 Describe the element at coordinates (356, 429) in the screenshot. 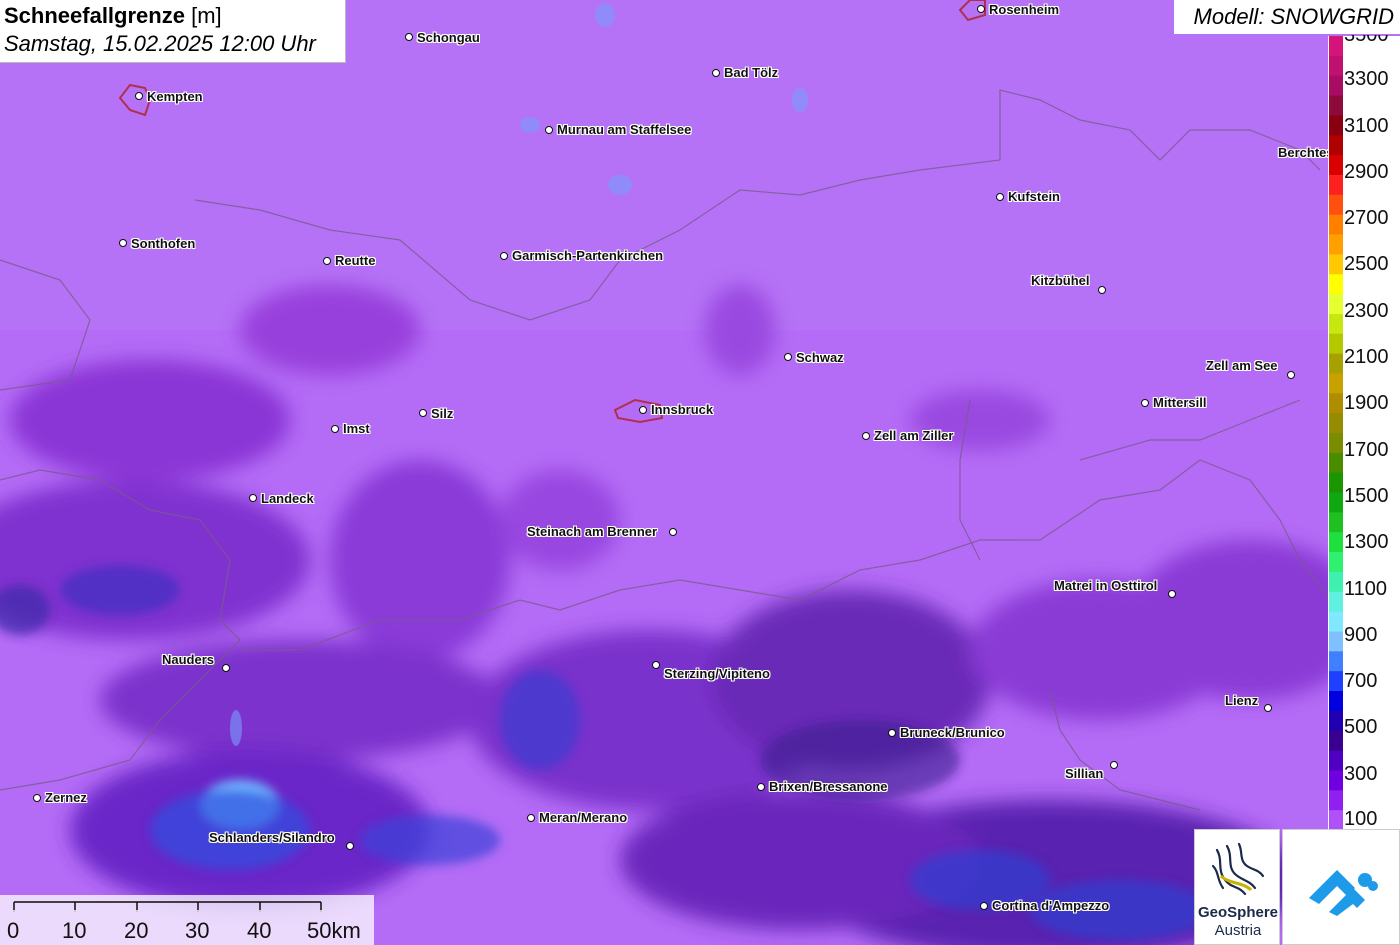

I see `city-label: Imst` at that location.